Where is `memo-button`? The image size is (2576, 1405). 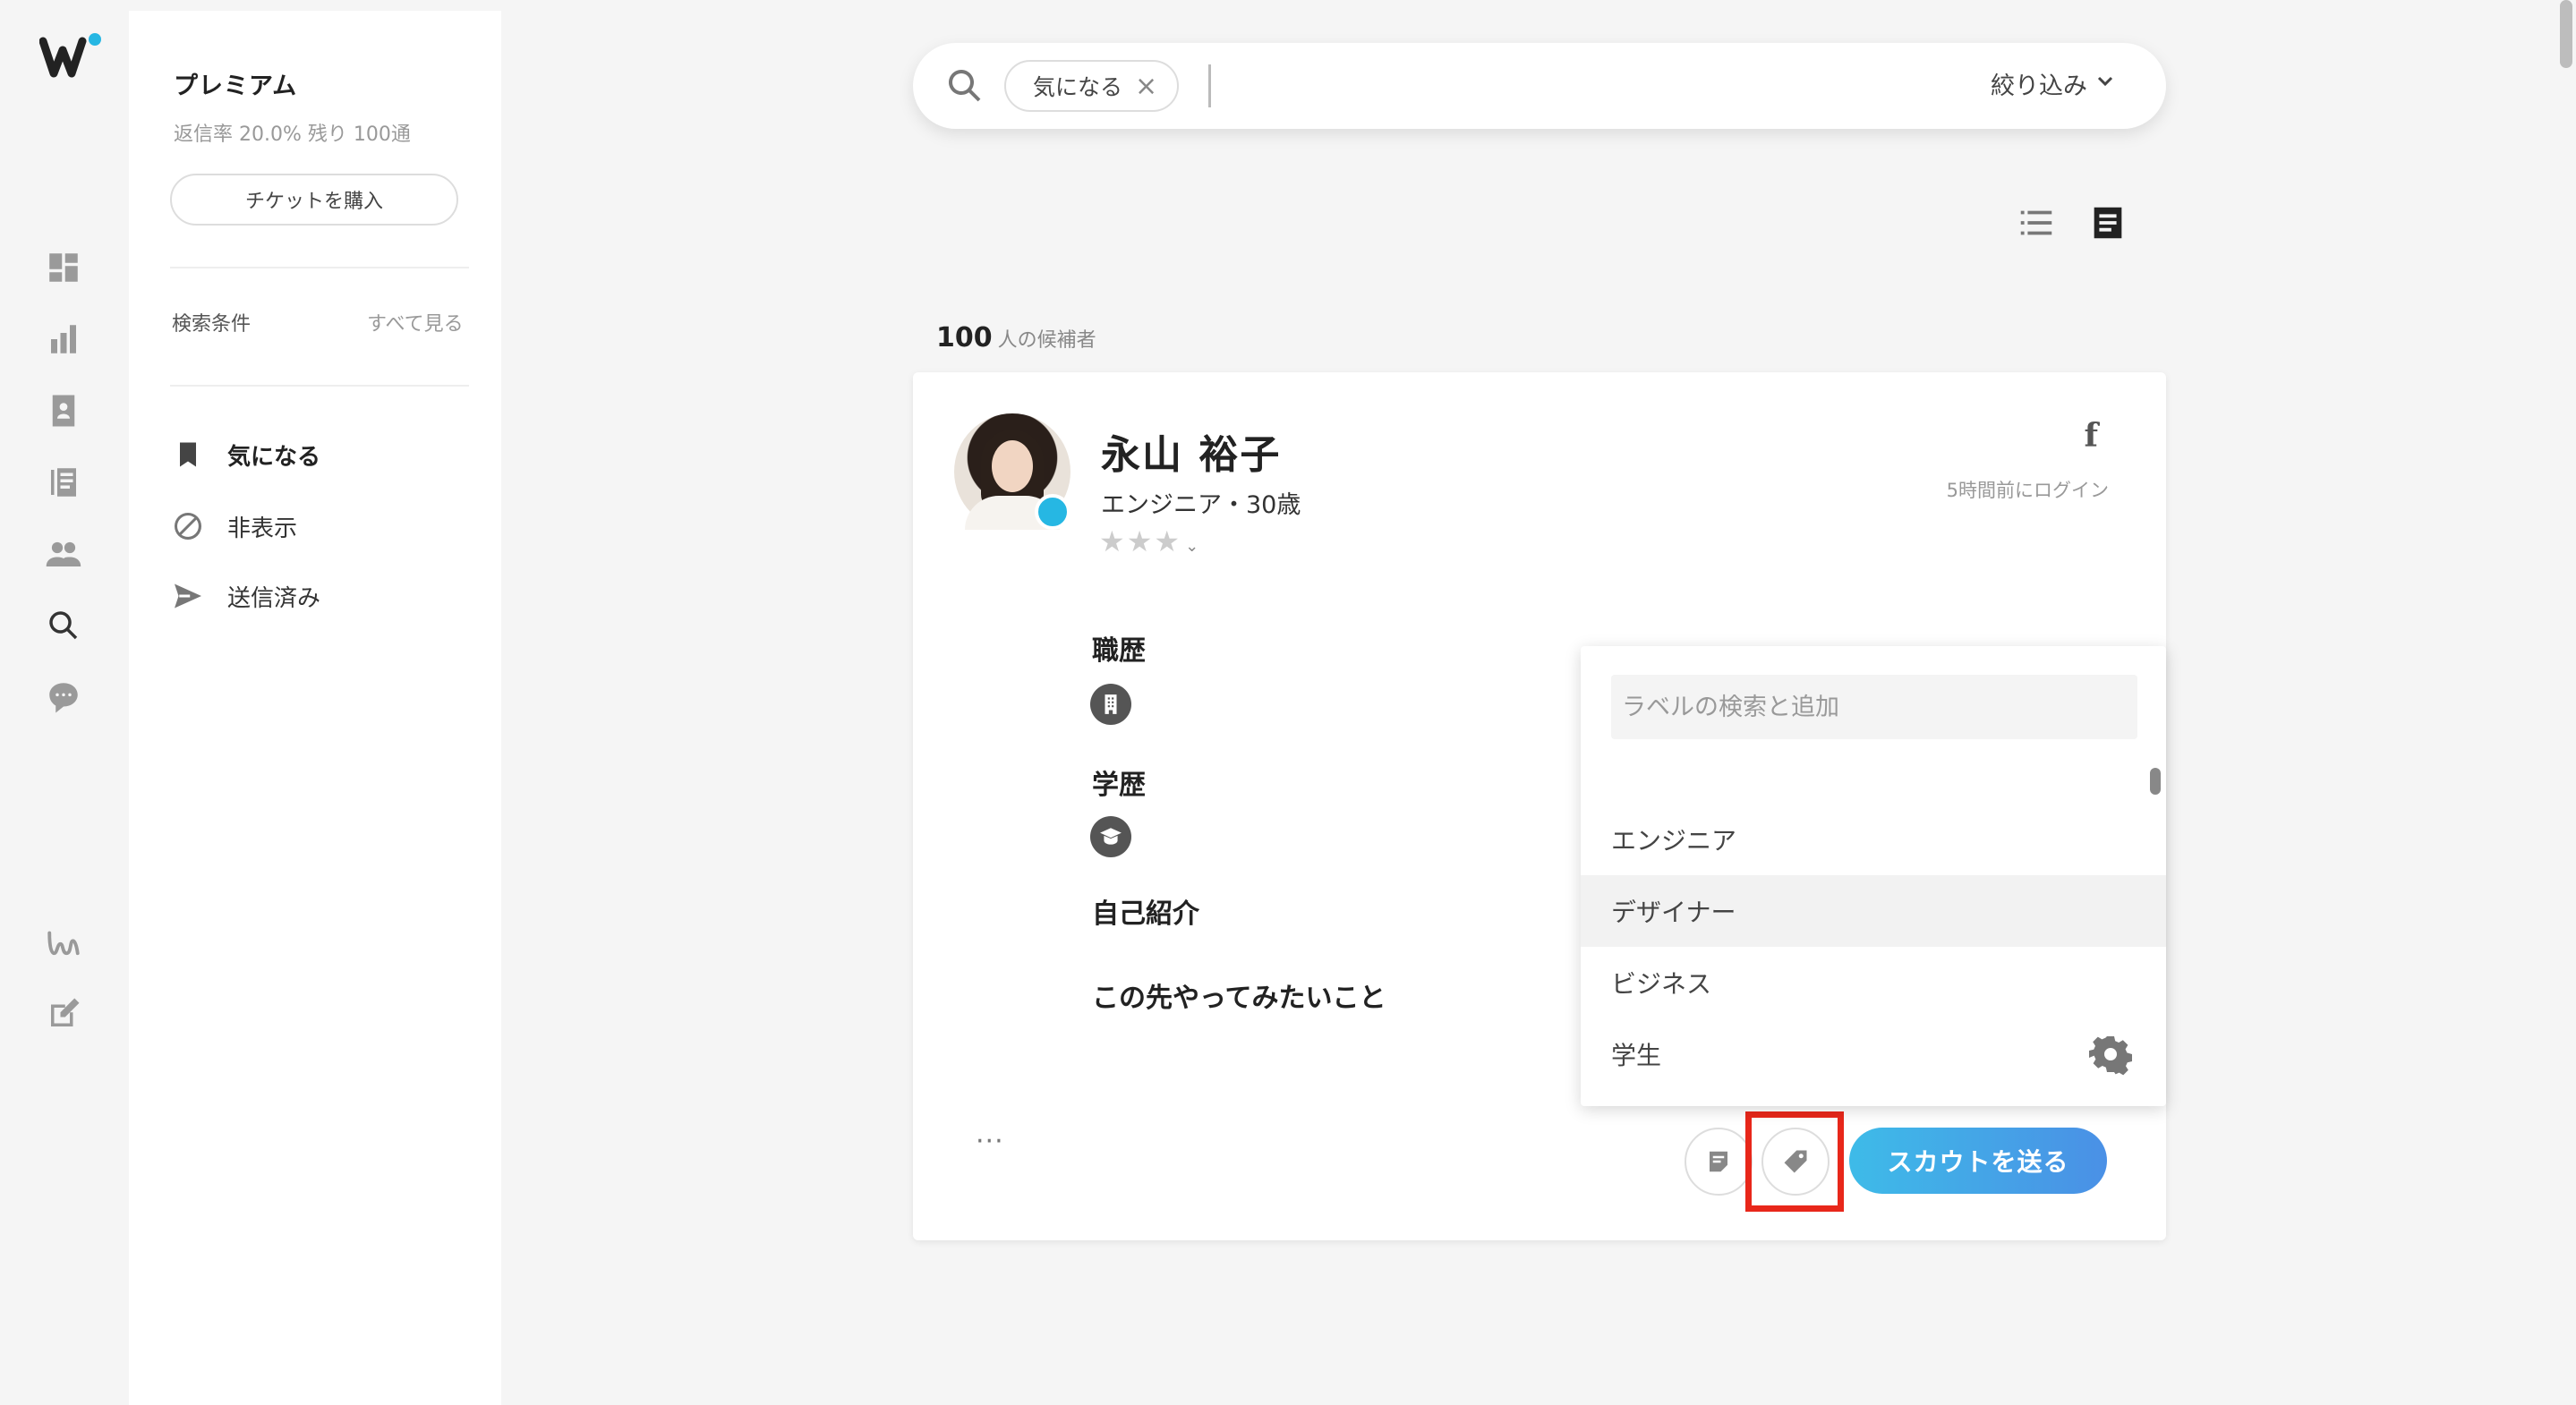
memo-button is located at coordinates (1719, 1162).